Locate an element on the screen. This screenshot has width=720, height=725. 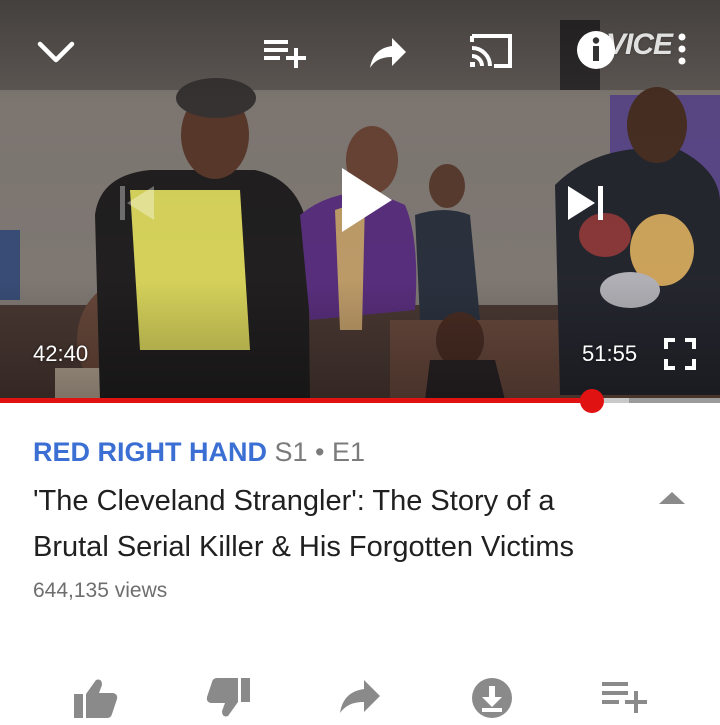
action-bar is located at coordinates (360, 695).